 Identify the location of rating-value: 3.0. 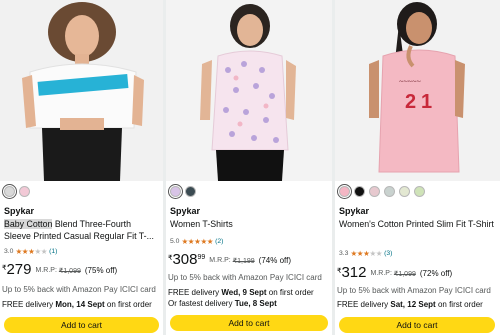
(9, 251).